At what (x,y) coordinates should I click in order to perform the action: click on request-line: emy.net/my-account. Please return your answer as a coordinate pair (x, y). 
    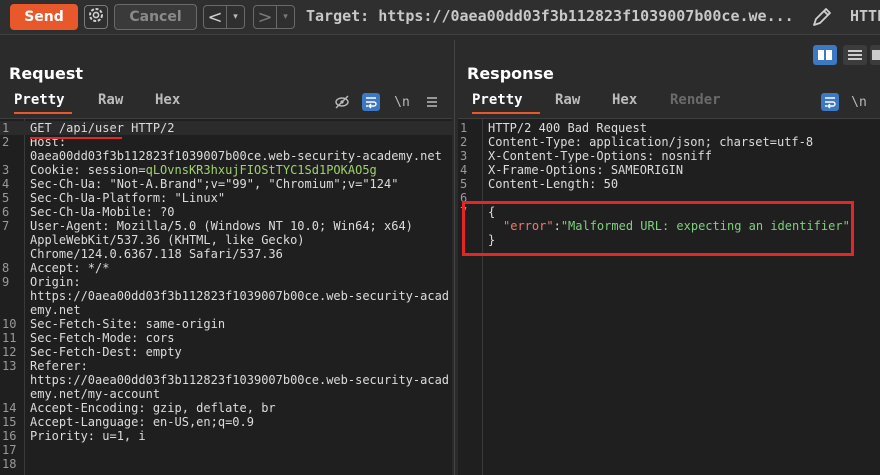
    Looking at the image, I should click on (226, 394).